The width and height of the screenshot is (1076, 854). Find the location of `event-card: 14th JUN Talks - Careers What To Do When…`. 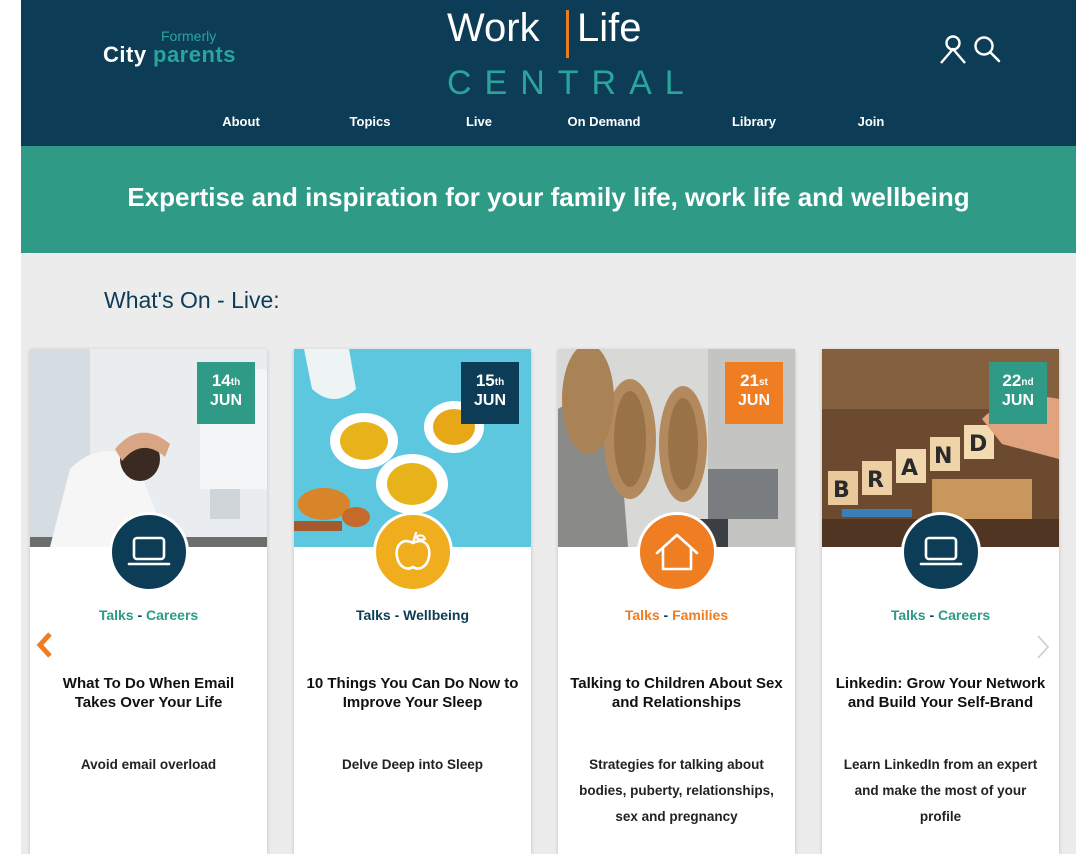

event-card: 14th JUN Talks - Careers What To Do When… is located at coordinates (148, 601).